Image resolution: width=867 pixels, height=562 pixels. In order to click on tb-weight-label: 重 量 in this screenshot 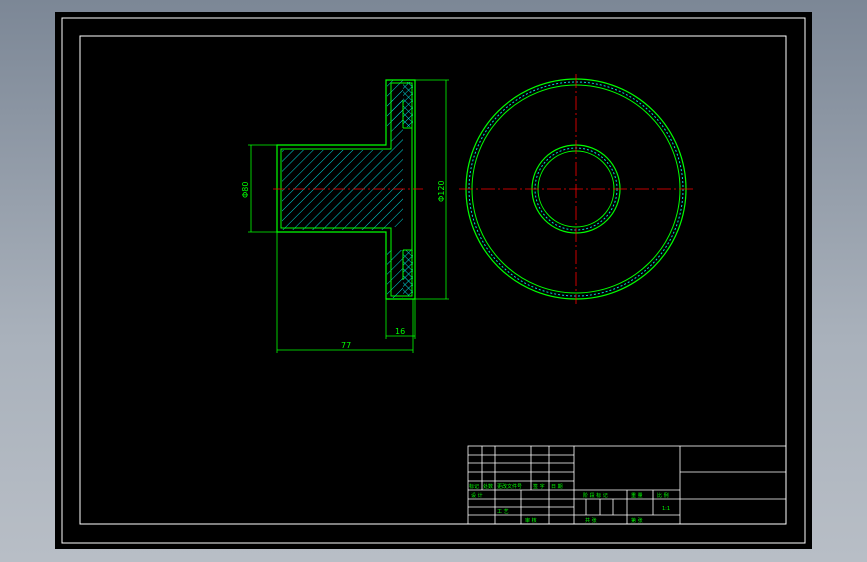, I will do `click(637, 495)`.